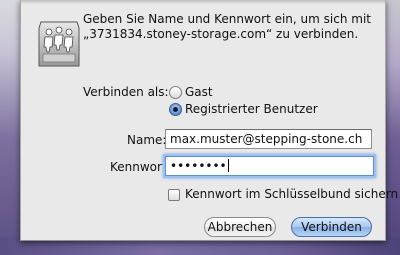  Describe the element at coordinates (268, 139) in the screenshot. I see `name-input: max.muster@stepping-stone.ch` at that location.